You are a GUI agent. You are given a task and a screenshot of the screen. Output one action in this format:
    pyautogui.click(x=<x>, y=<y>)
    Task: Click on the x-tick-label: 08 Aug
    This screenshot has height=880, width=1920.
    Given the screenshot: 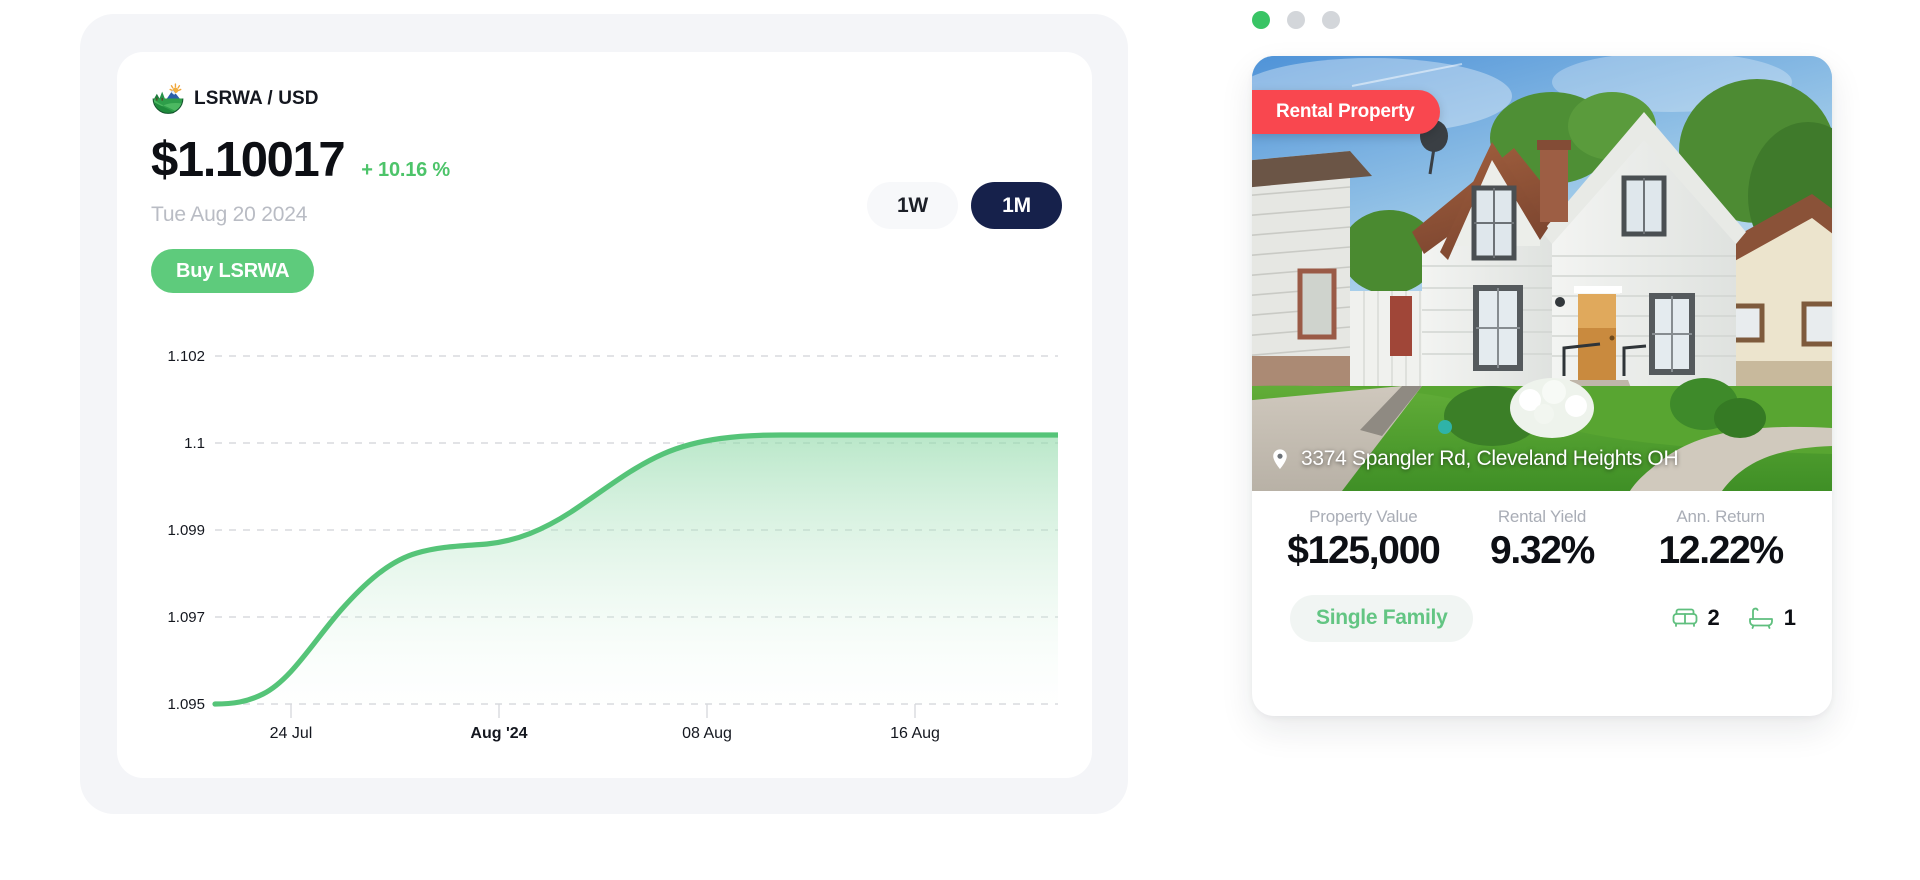 What is the action you would take?
    pyautogui.click(x=707, y=733)
    